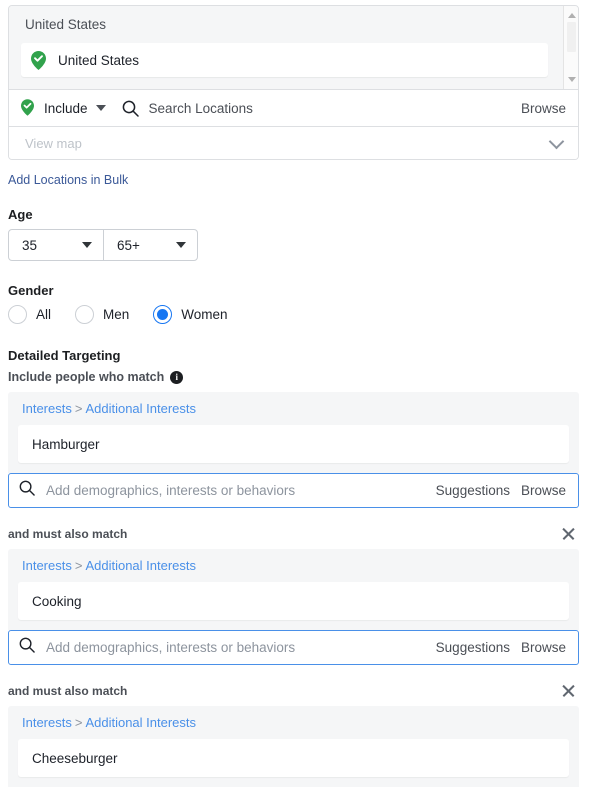  Describe the element at coordinates (293, 601) in the screenshot. I see `targeting-value-chip: Cooking` at that location.